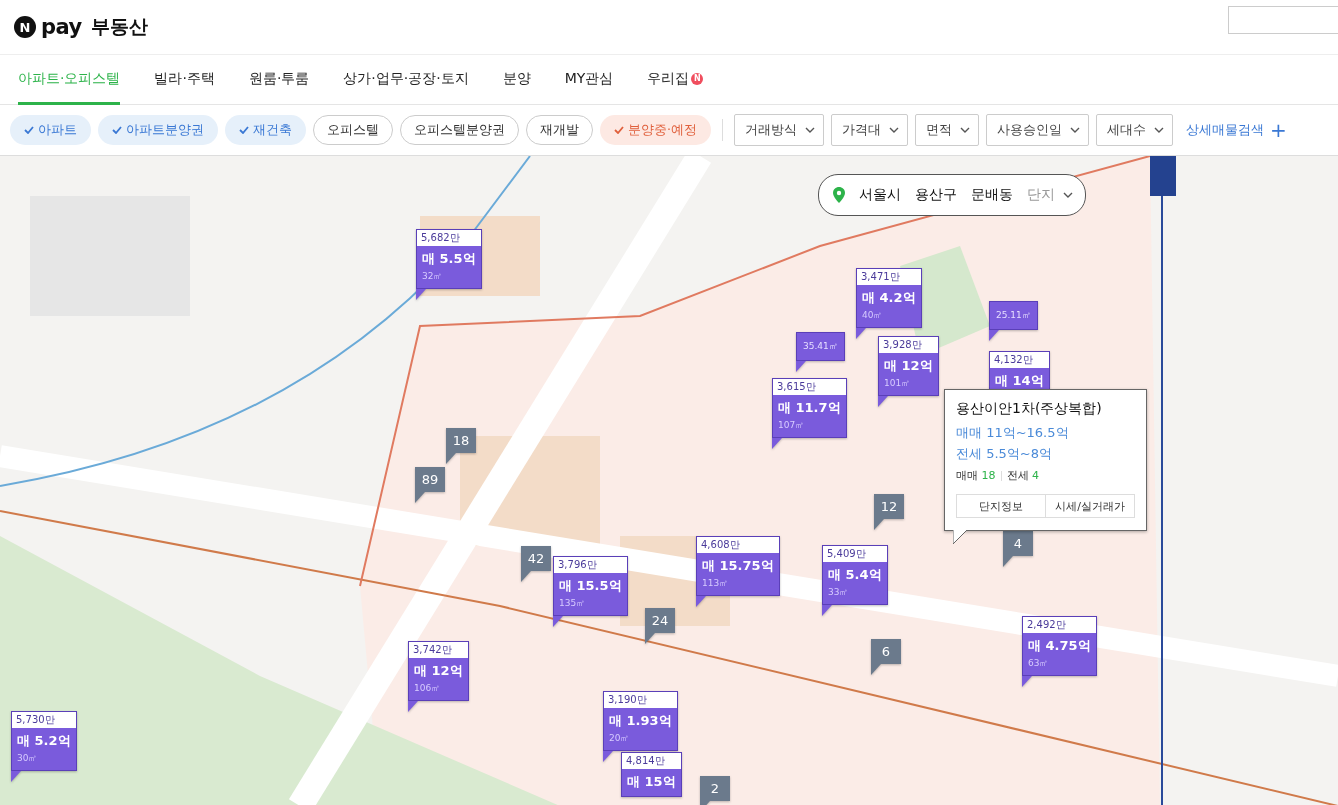 The width and height of the screenshot is (1338, 805). Describe the element at coordinates (44, 720) in the screenshot. I see `unit-price: 5,730만` at that location.